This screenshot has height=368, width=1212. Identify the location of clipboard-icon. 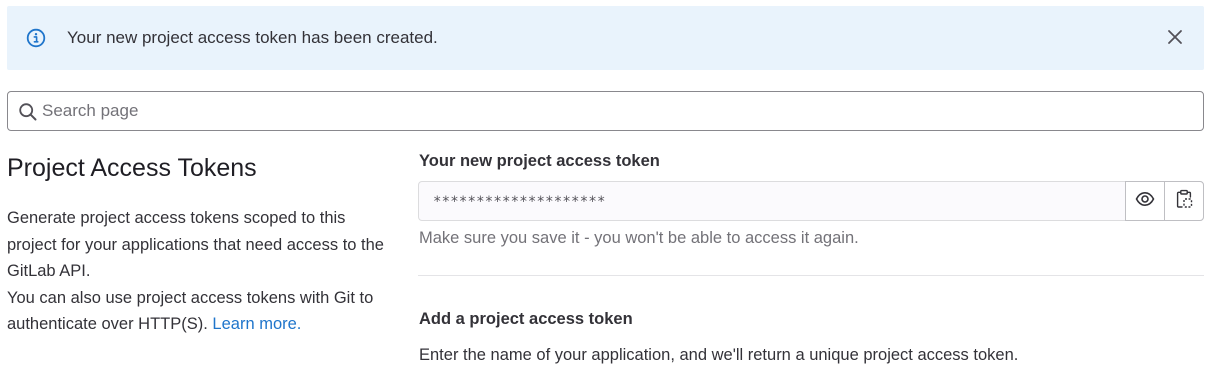
(1184, 201).